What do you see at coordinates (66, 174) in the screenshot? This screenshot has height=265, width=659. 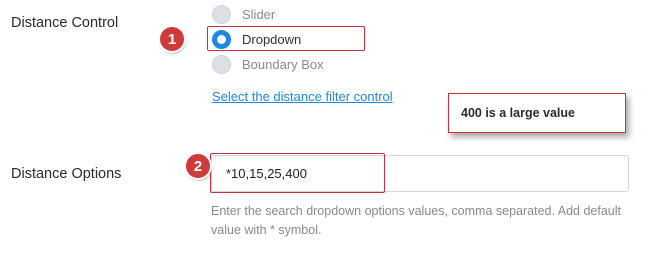 I see `distance-options-label: Distance Options` at bounding box center [66, 174].